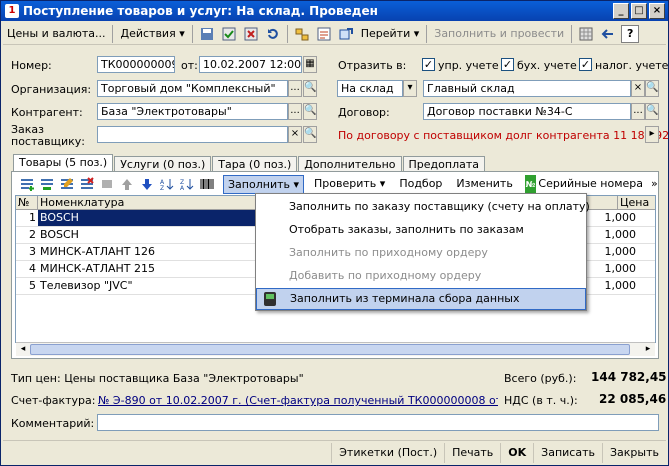  What do you see at coordinates (12, 11) in the screenshot?
I see `app-icon: 1` at bounding box center [12, 11].